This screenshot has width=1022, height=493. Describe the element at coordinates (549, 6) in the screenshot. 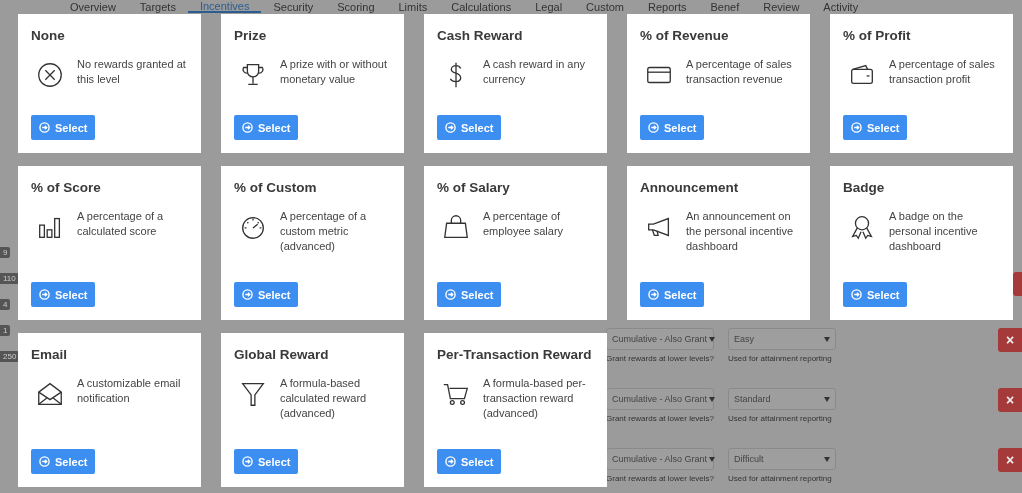

I see `tab: Legal` at that location.